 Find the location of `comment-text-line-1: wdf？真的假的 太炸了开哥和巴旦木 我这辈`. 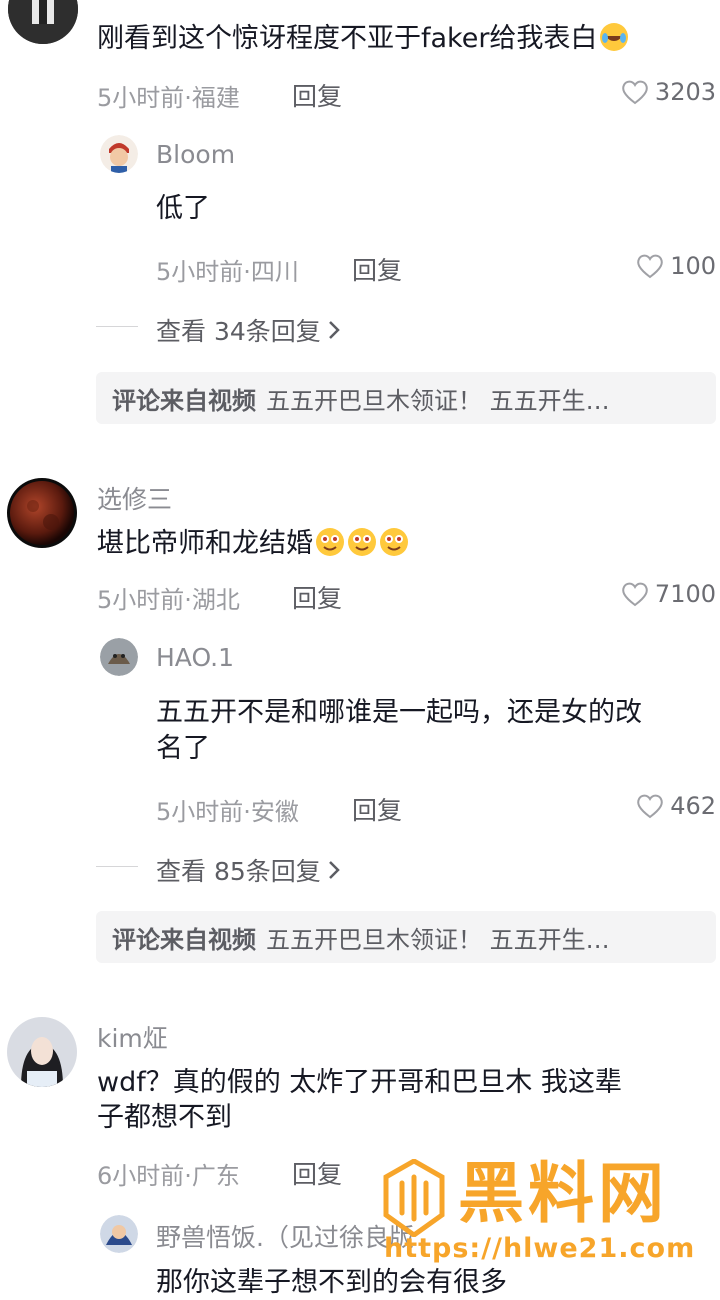

comment-text-line-1: wdf？真的假的 太炸了开哥和巴旦木 我这辈 is located at coordinates (359, 1082).